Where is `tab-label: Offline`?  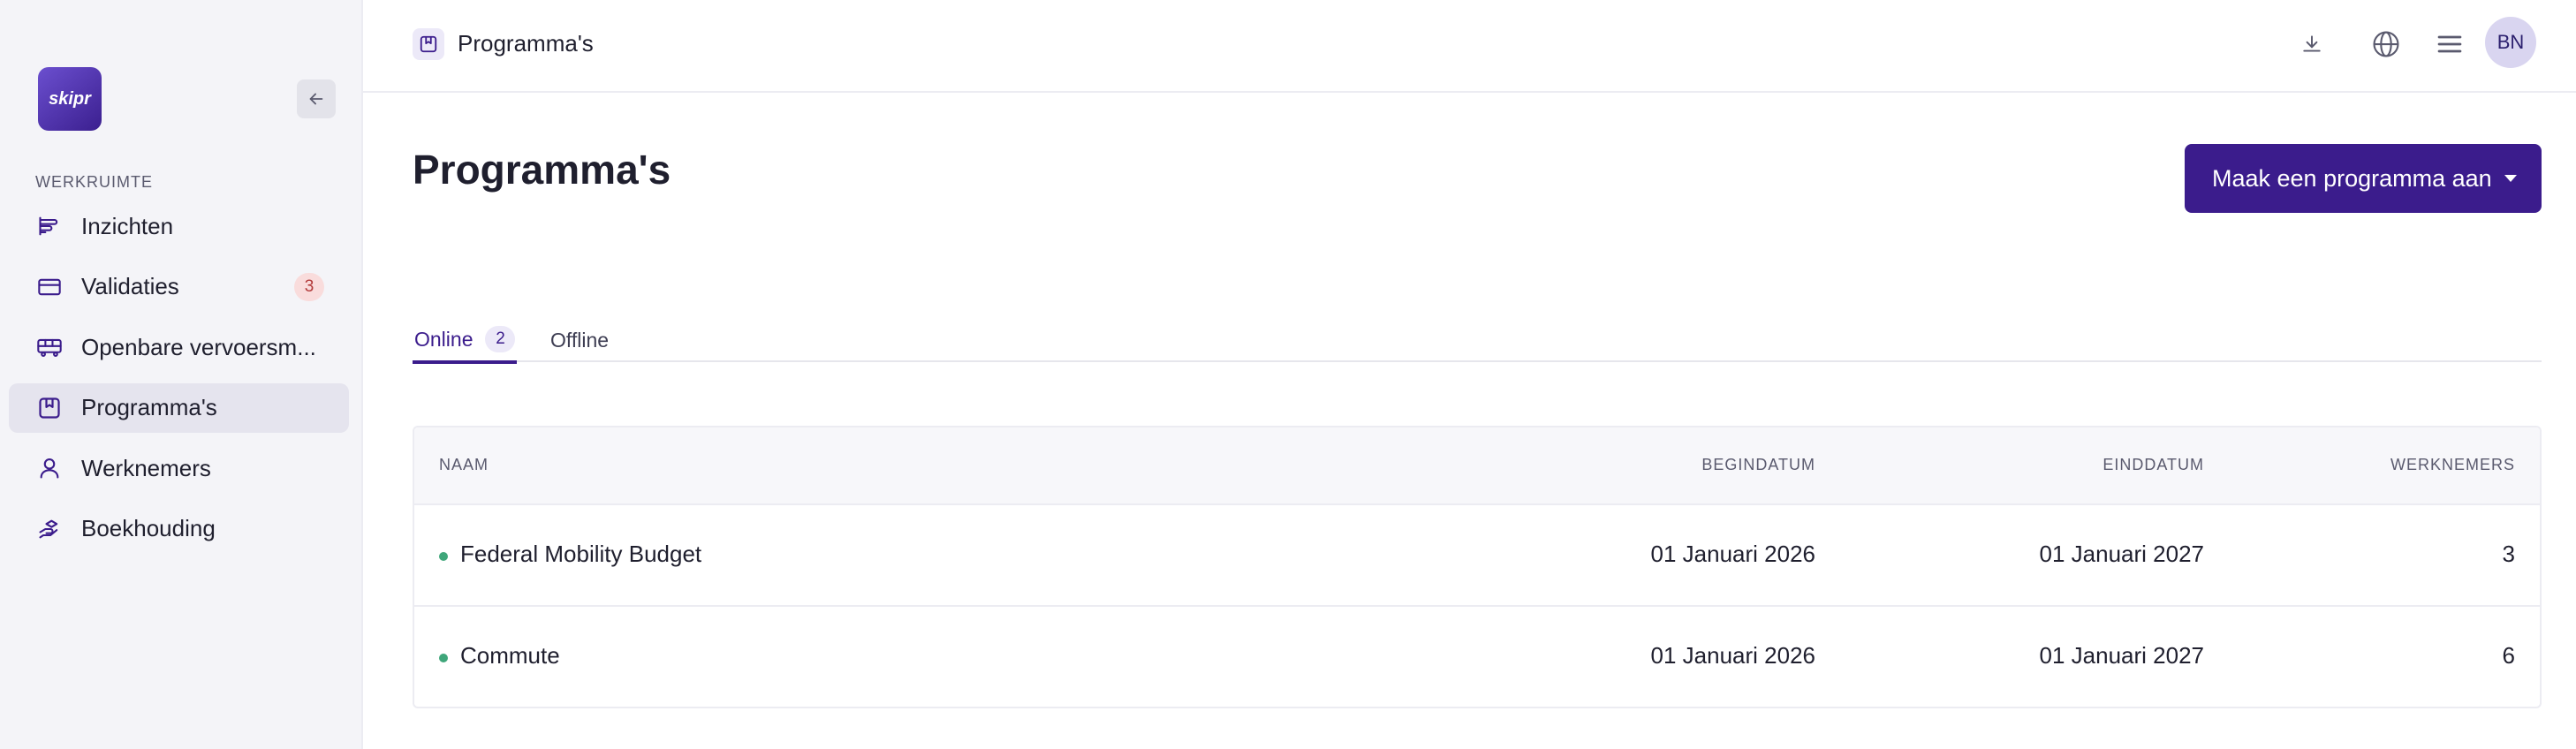 tab-label: Offline is located at coordinates (580, 340).